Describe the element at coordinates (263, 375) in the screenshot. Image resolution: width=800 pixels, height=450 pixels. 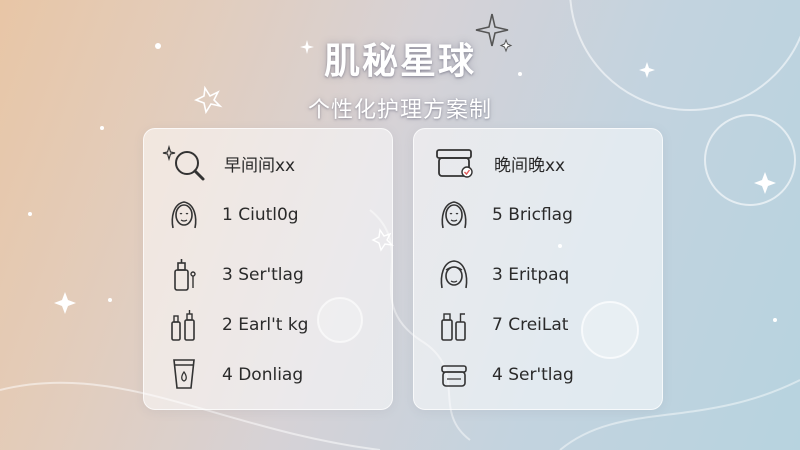
I see `morning-step-4: 4 Donliag` at that location.